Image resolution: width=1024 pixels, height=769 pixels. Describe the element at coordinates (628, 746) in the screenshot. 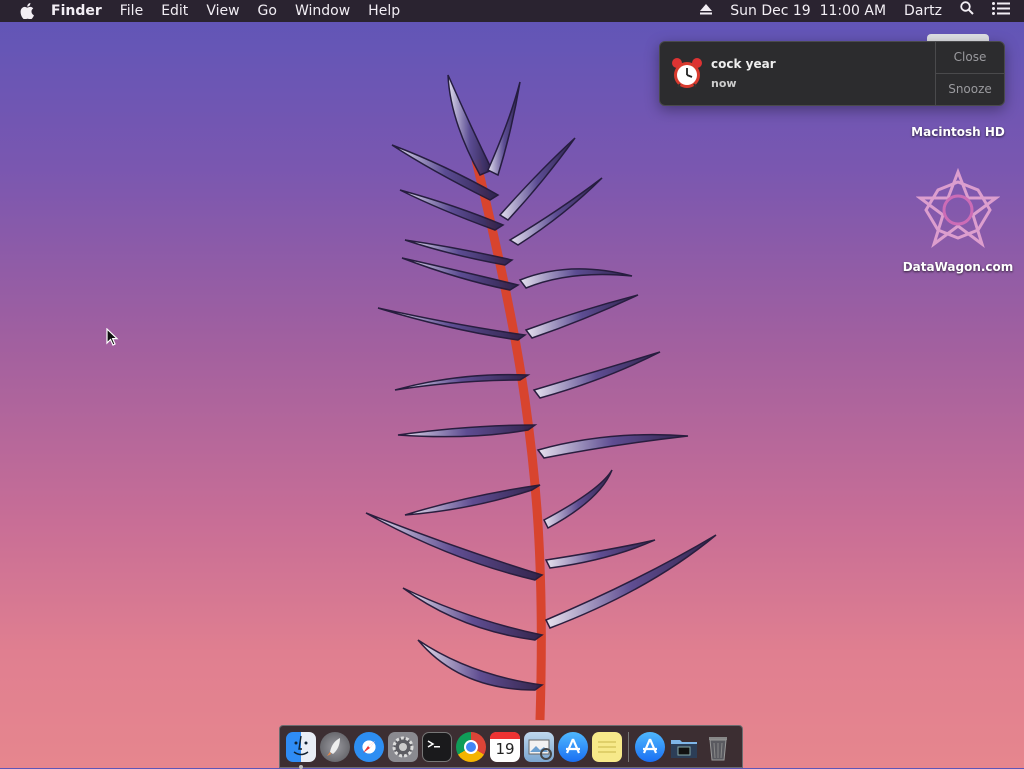

I see `dock-separator` at that location.